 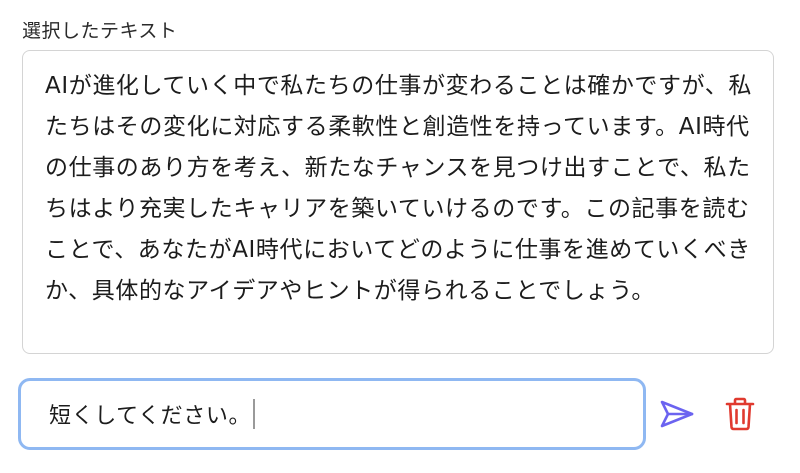 I want to click on send-icon, so click(x=677, y=414).